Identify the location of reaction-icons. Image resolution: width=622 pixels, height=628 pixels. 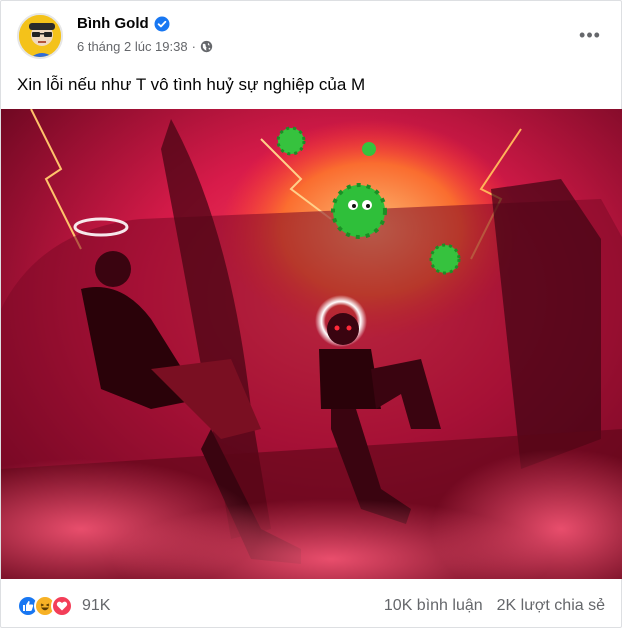
(45, 606).